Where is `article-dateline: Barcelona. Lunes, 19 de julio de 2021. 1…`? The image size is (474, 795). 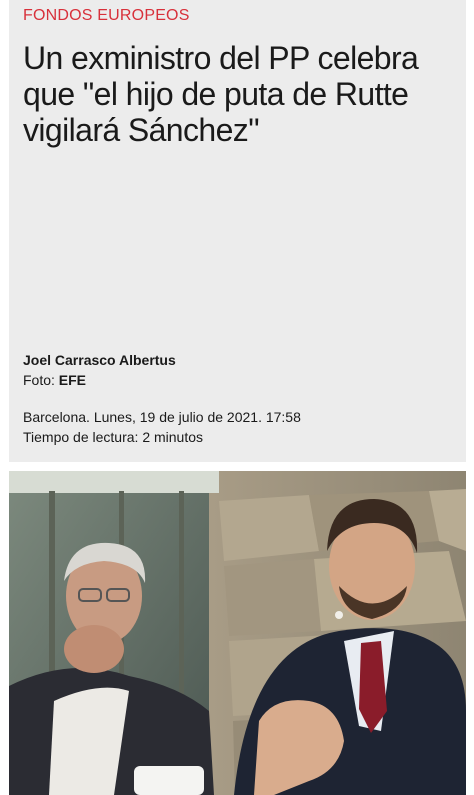
article-dateline: Barcelona. Lunes, 19 de julio de 2021. 1… is located at coordinates (162, 417).